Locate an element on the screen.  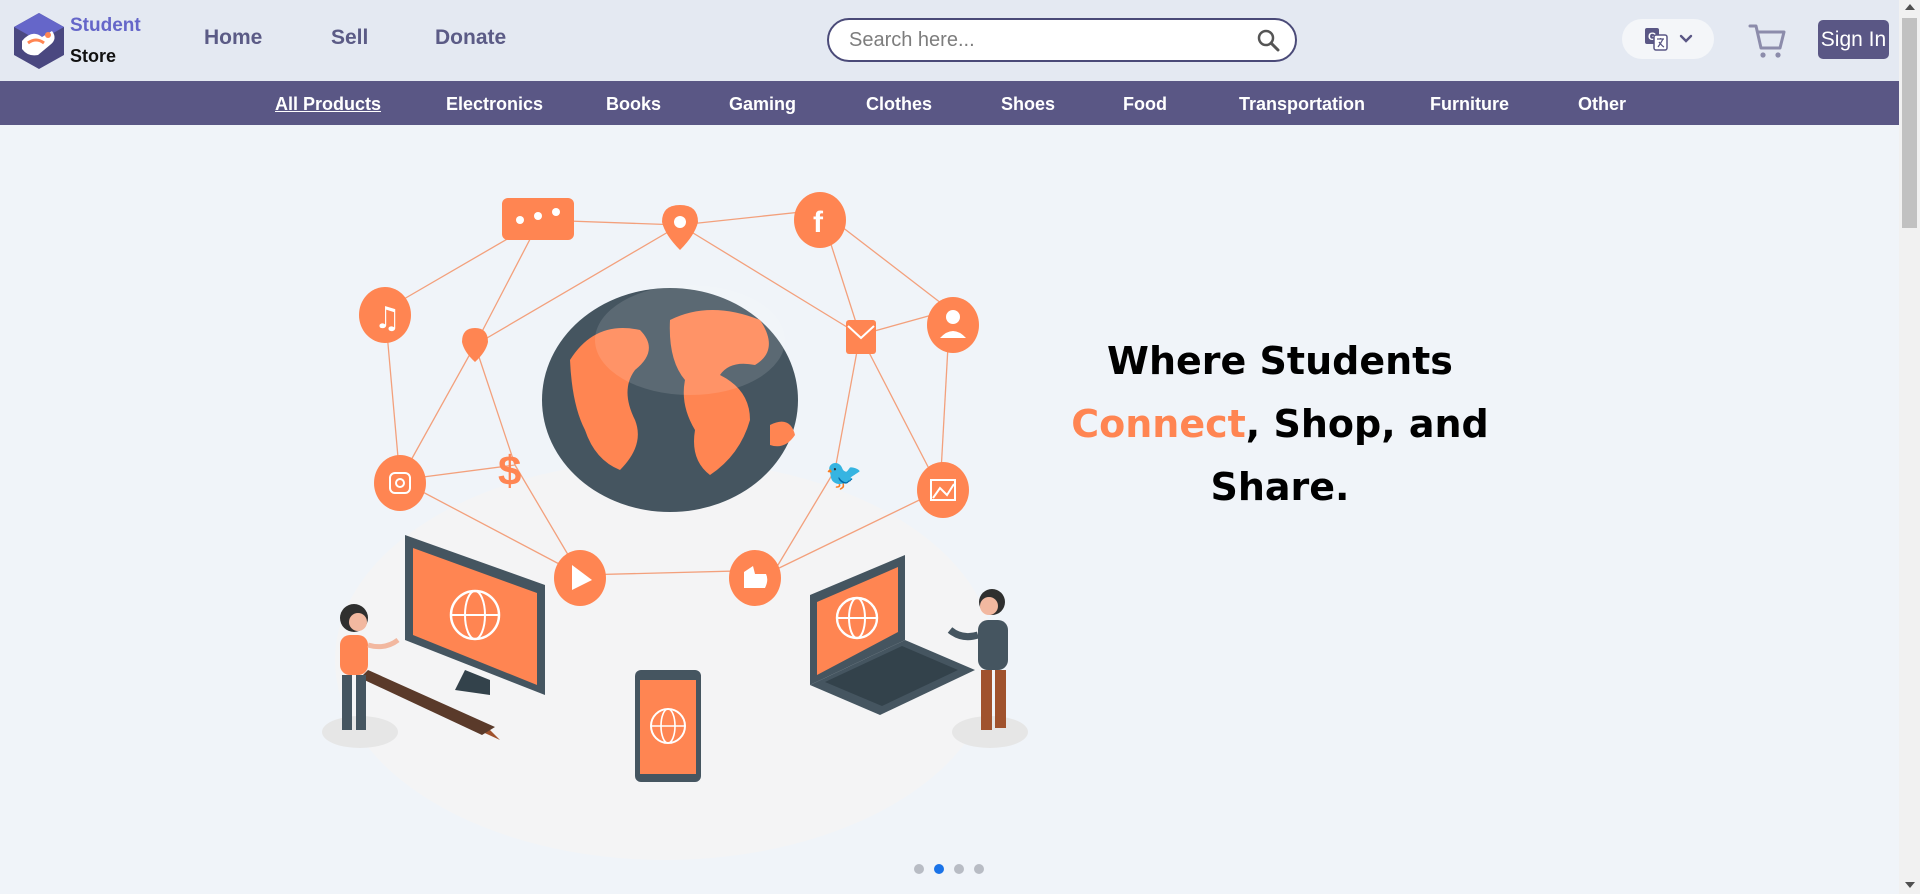
category-electronics: Electronics is located at coordinates (494, 104).